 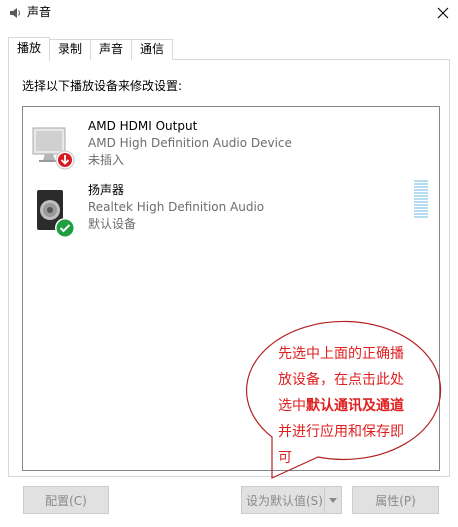 What do you see at coordinates (71, 49) in the screenshot?
I see `tab-recording: 录制` at bounding box center [71, 49].